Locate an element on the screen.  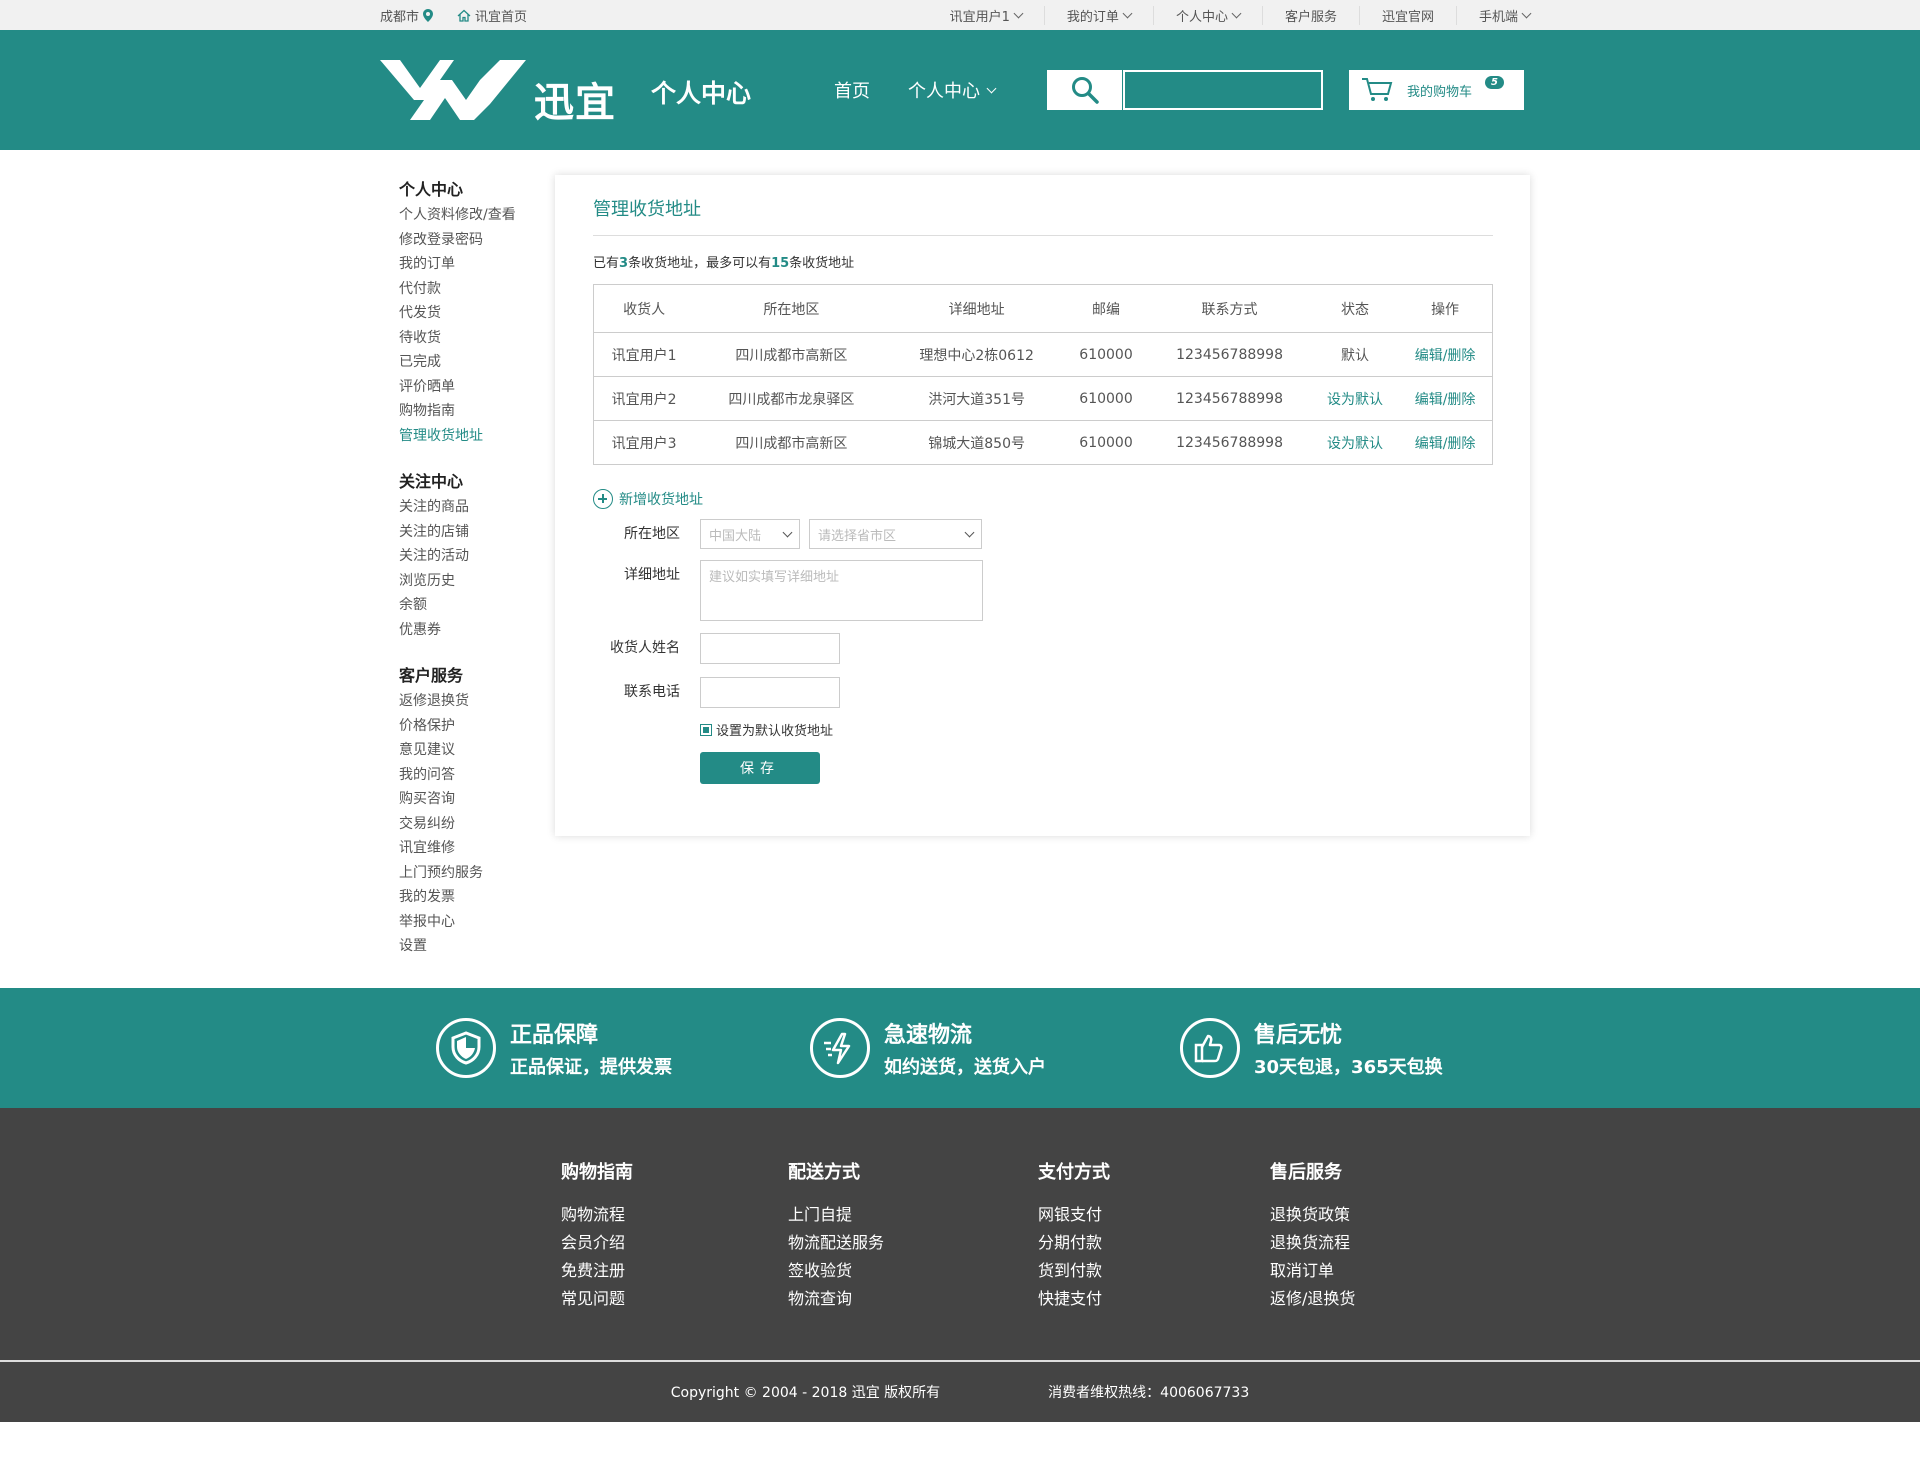
sidebar-item-shopping-guide: 购物指南 is located at coordinates (472, 411).